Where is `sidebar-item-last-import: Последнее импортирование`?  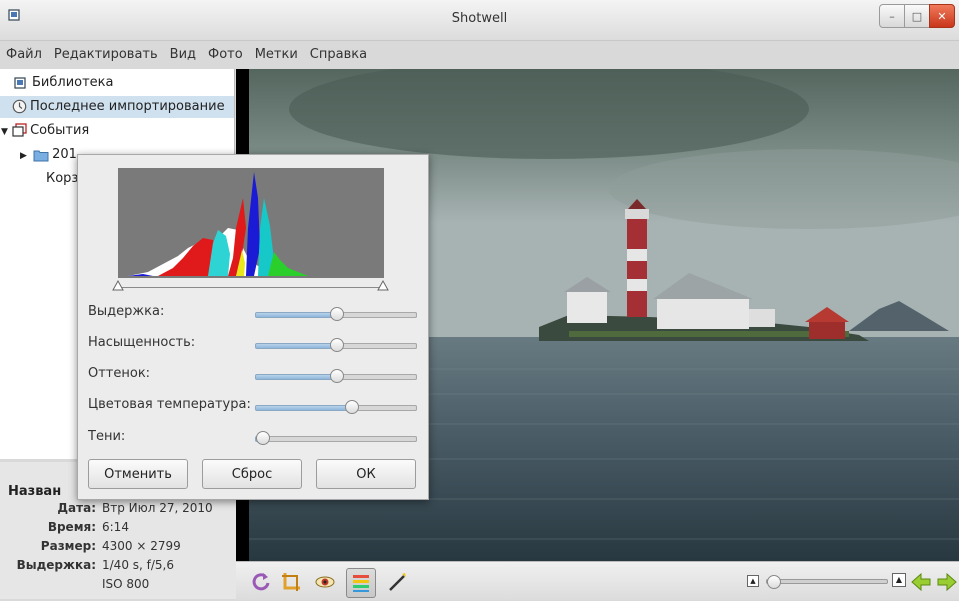
sidebar-item-last-import: Последнее импортирование is located at coordinates (117, 107).